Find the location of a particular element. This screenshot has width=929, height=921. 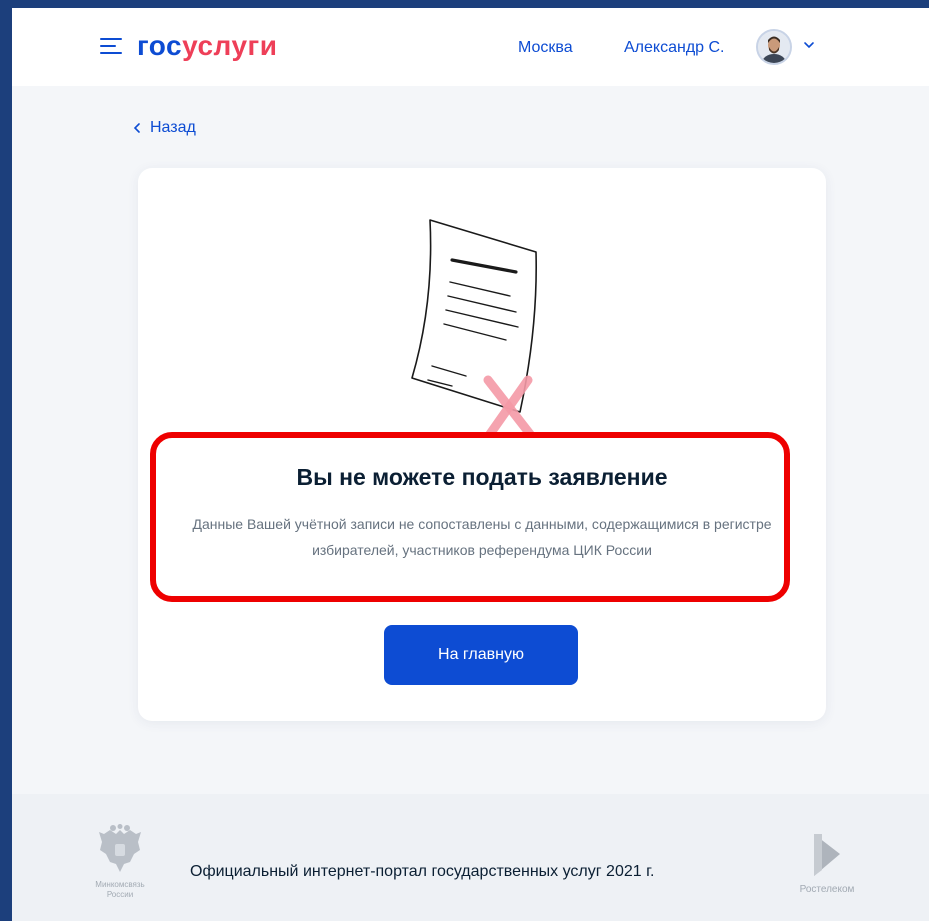

header: госуслуги Москва Александр С. is located at coordinates (470, 47).